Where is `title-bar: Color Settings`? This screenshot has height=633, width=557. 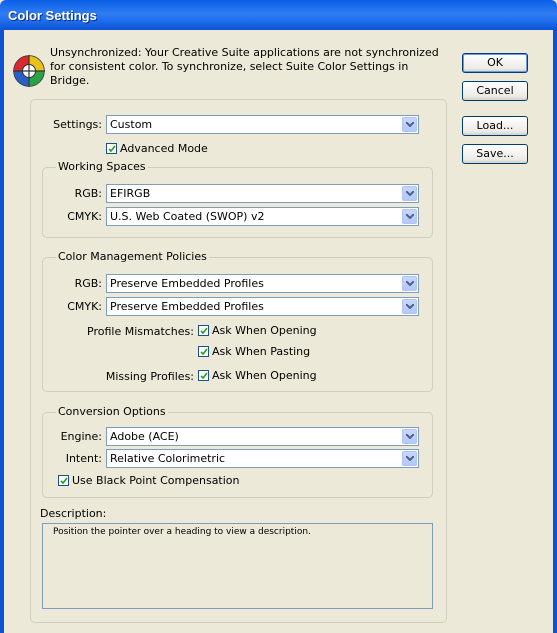
title-bar: Color Settings is located at coordinates (278, 15).